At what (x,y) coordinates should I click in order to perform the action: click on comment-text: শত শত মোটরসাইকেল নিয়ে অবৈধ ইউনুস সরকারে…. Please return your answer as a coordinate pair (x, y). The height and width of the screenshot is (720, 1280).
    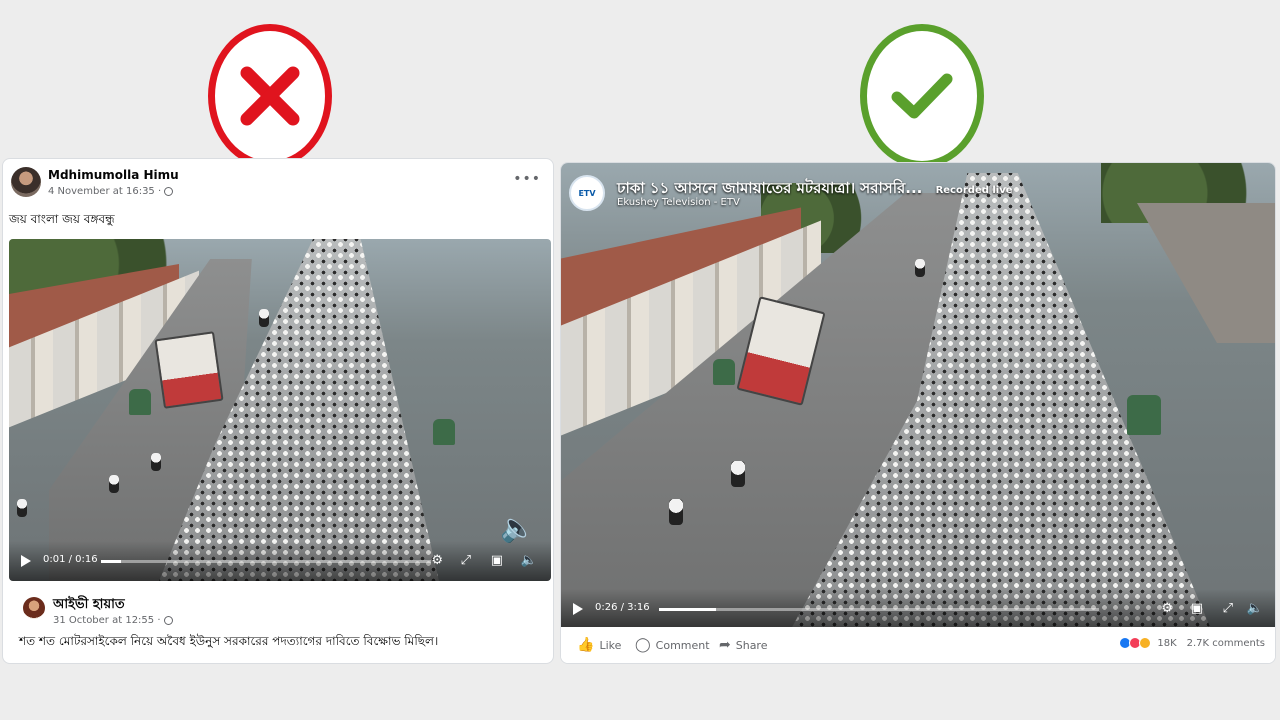
    Looking at the image, I should click on (229, 641).